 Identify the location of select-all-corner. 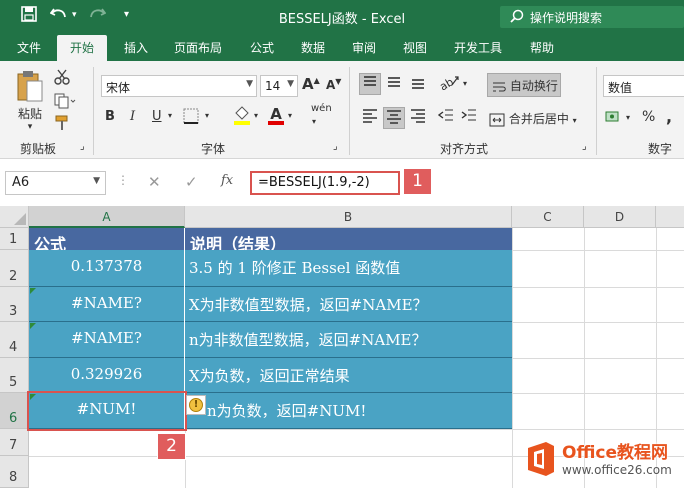
(14, 217).